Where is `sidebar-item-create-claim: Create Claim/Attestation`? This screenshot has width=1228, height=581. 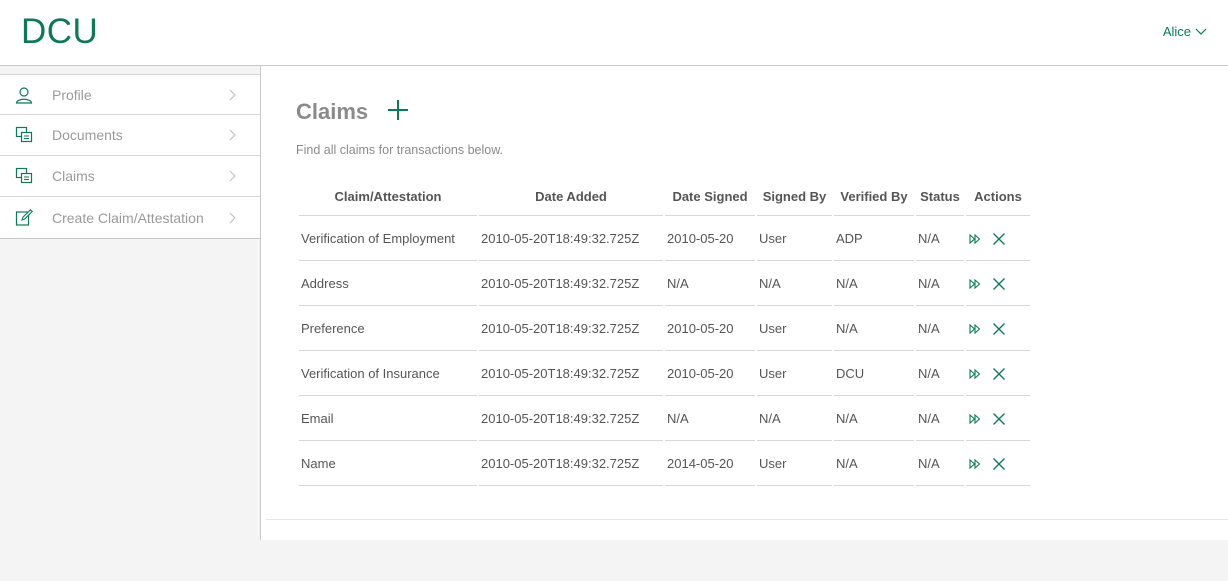
sidebar-item-create-claim: Create Claim/Attestation is located at coordinates (130, 217).